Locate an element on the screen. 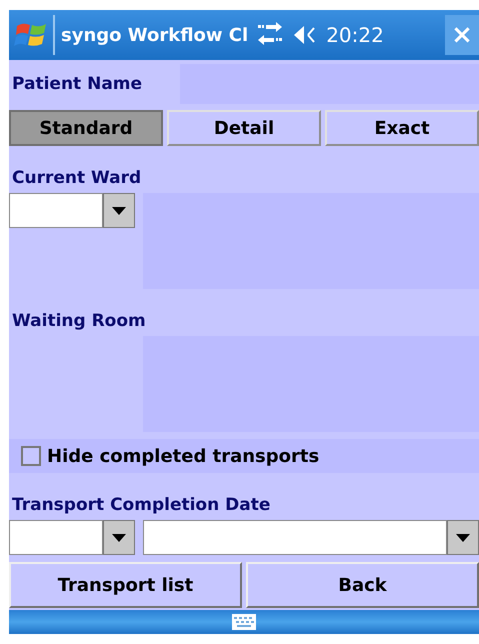  search-mode-tab: Standard is located at coordinates (86, 128).